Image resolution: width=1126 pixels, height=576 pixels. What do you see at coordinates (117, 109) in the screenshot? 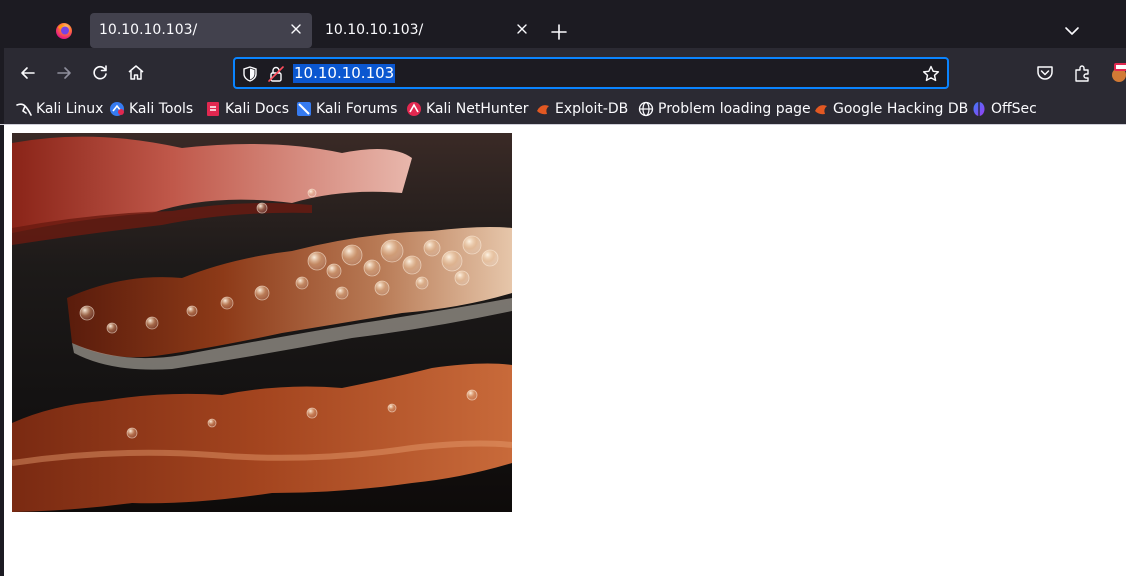
I see `kali-tools-icon` at bounding box center [117, 109].